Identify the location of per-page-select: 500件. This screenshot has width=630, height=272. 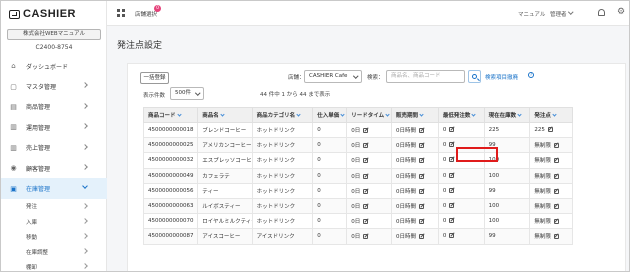
(187, 93).